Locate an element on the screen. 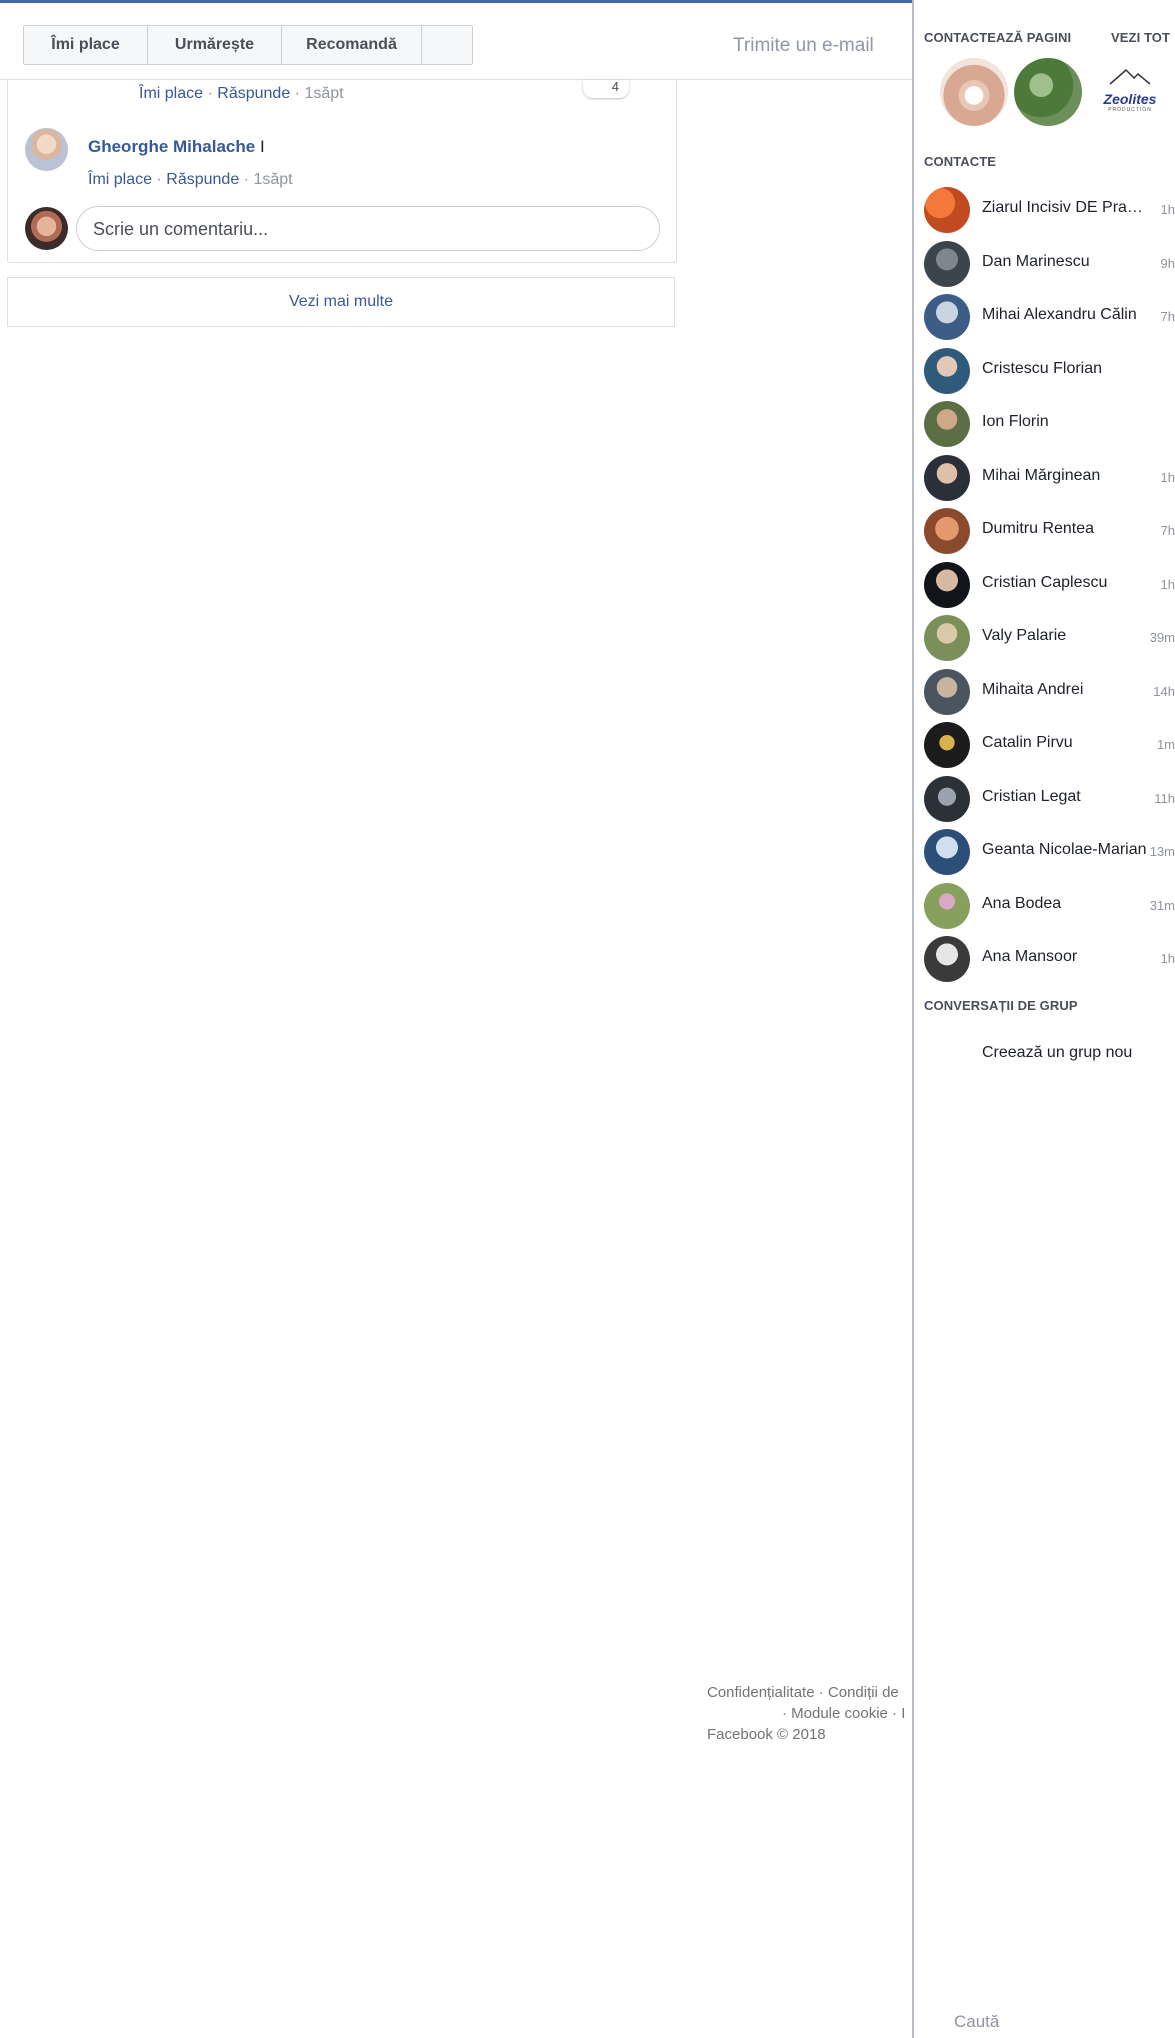 Image resolution: width=1175 pixels, height=2038 pixels. contact-name: Mihai Mărginean is located at coordinates (1041, 475).